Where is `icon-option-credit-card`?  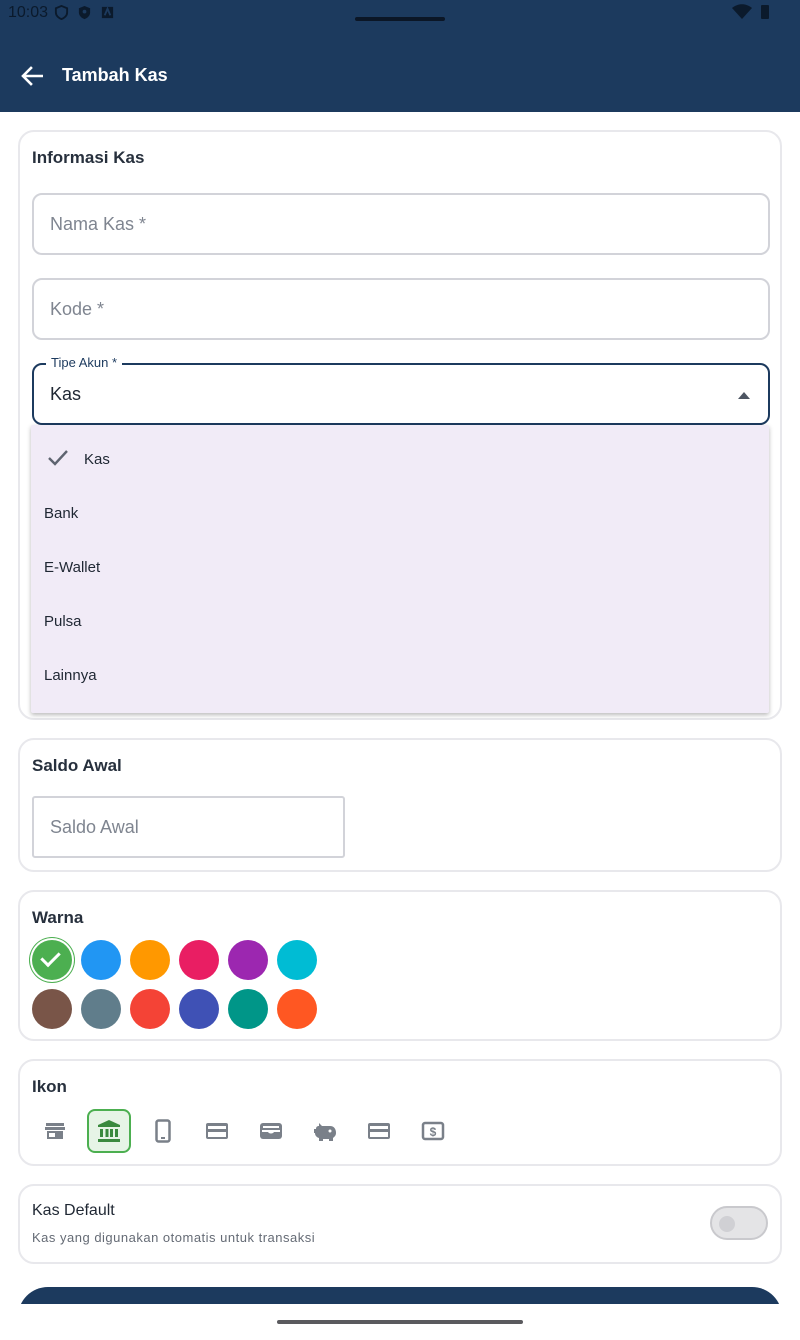
icon-option-credit-card is located at coordinates (217, 1131).